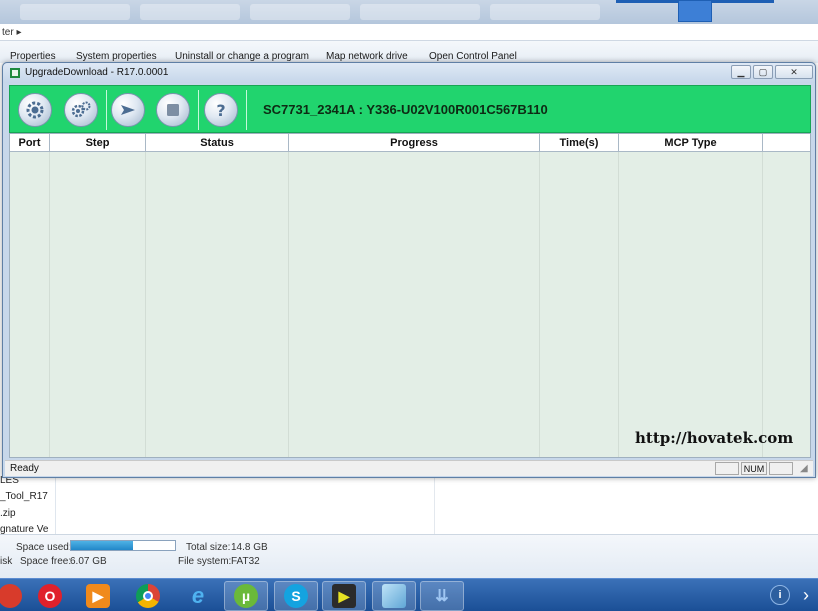 This screenshot has width=818, height=611. What do you see at coordinates (98, 143) in the screenshot?
I see `column-step: Step` at bounding box center [98, 143].